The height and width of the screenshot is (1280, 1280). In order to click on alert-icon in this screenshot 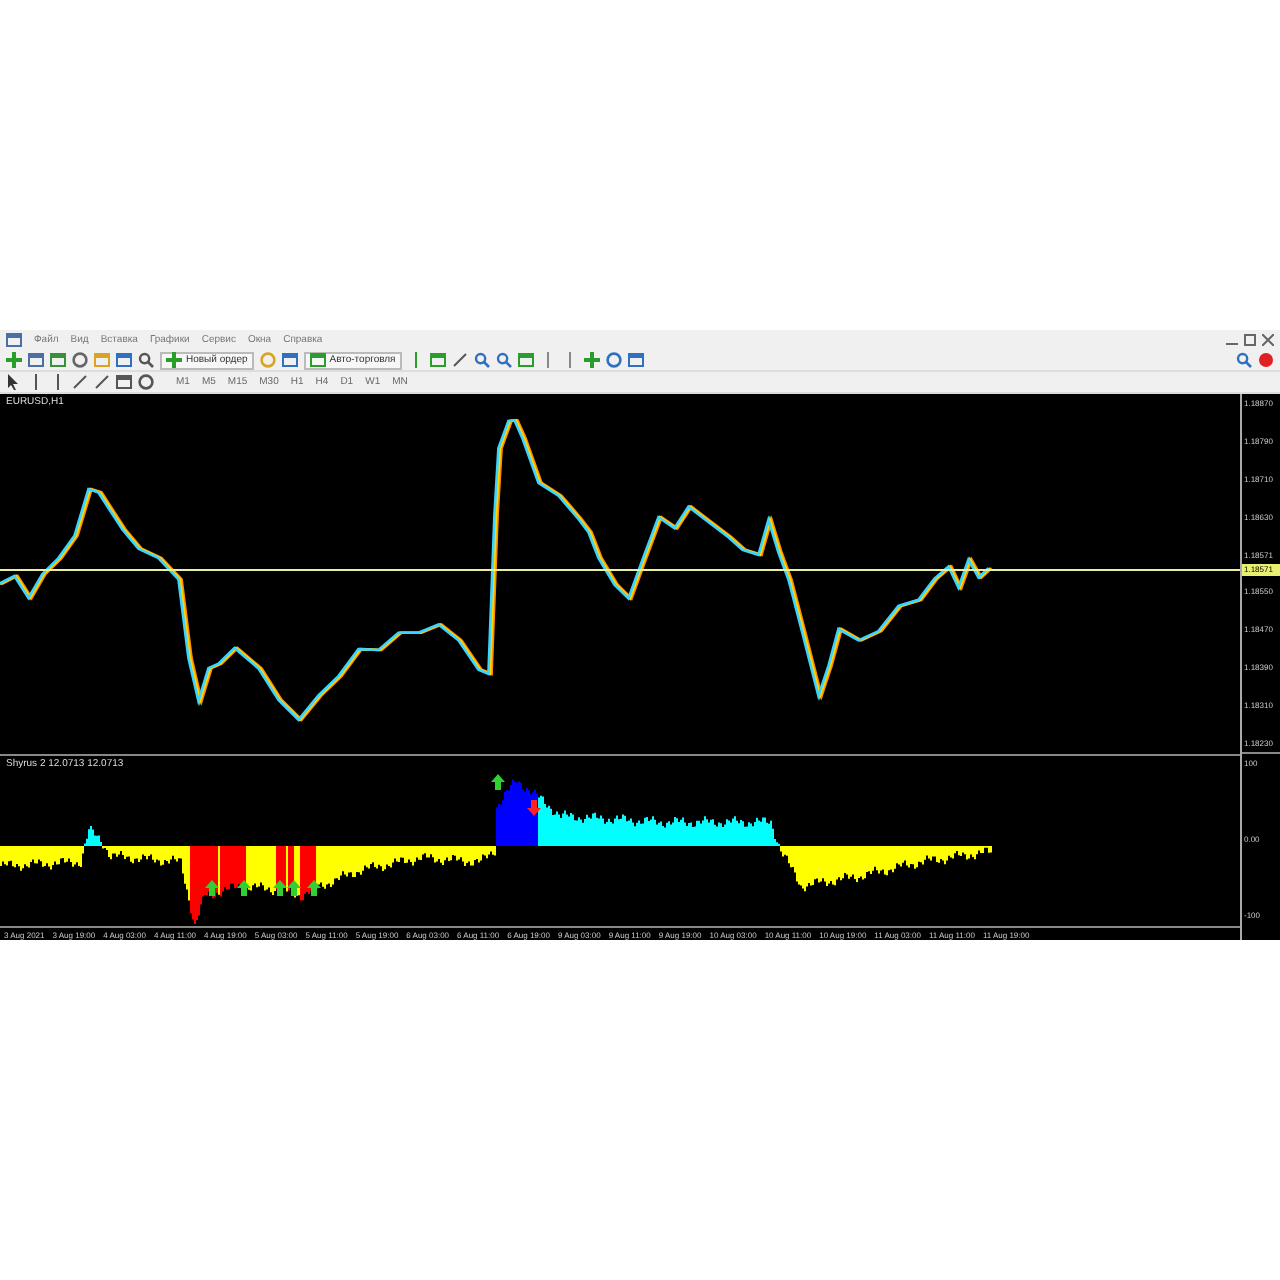, I will do `click(1266, 360)`.